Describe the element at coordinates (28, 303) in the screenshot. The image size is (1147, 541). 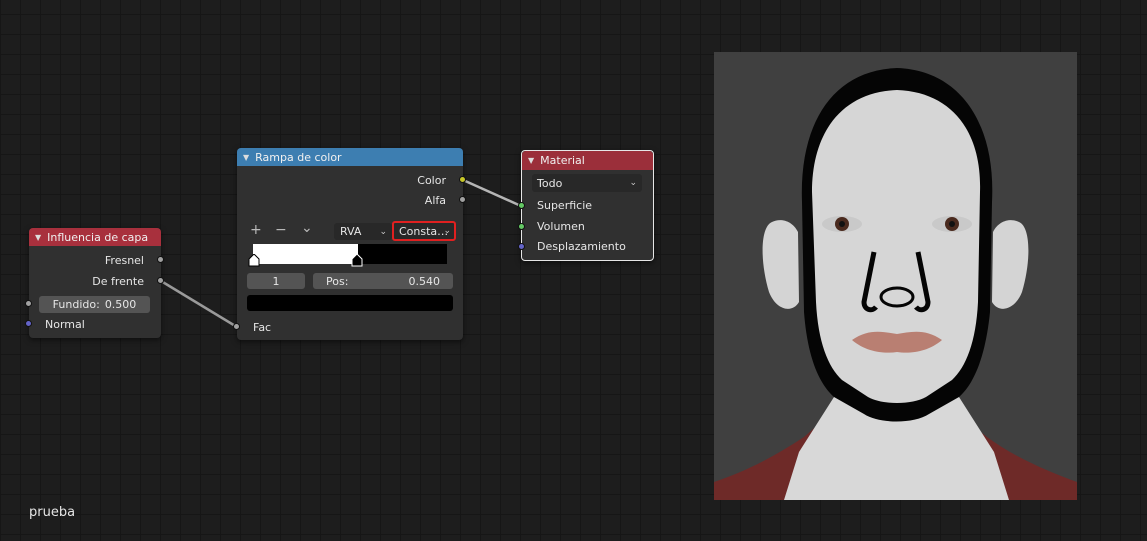
I see `socket-blend-in` at that location.